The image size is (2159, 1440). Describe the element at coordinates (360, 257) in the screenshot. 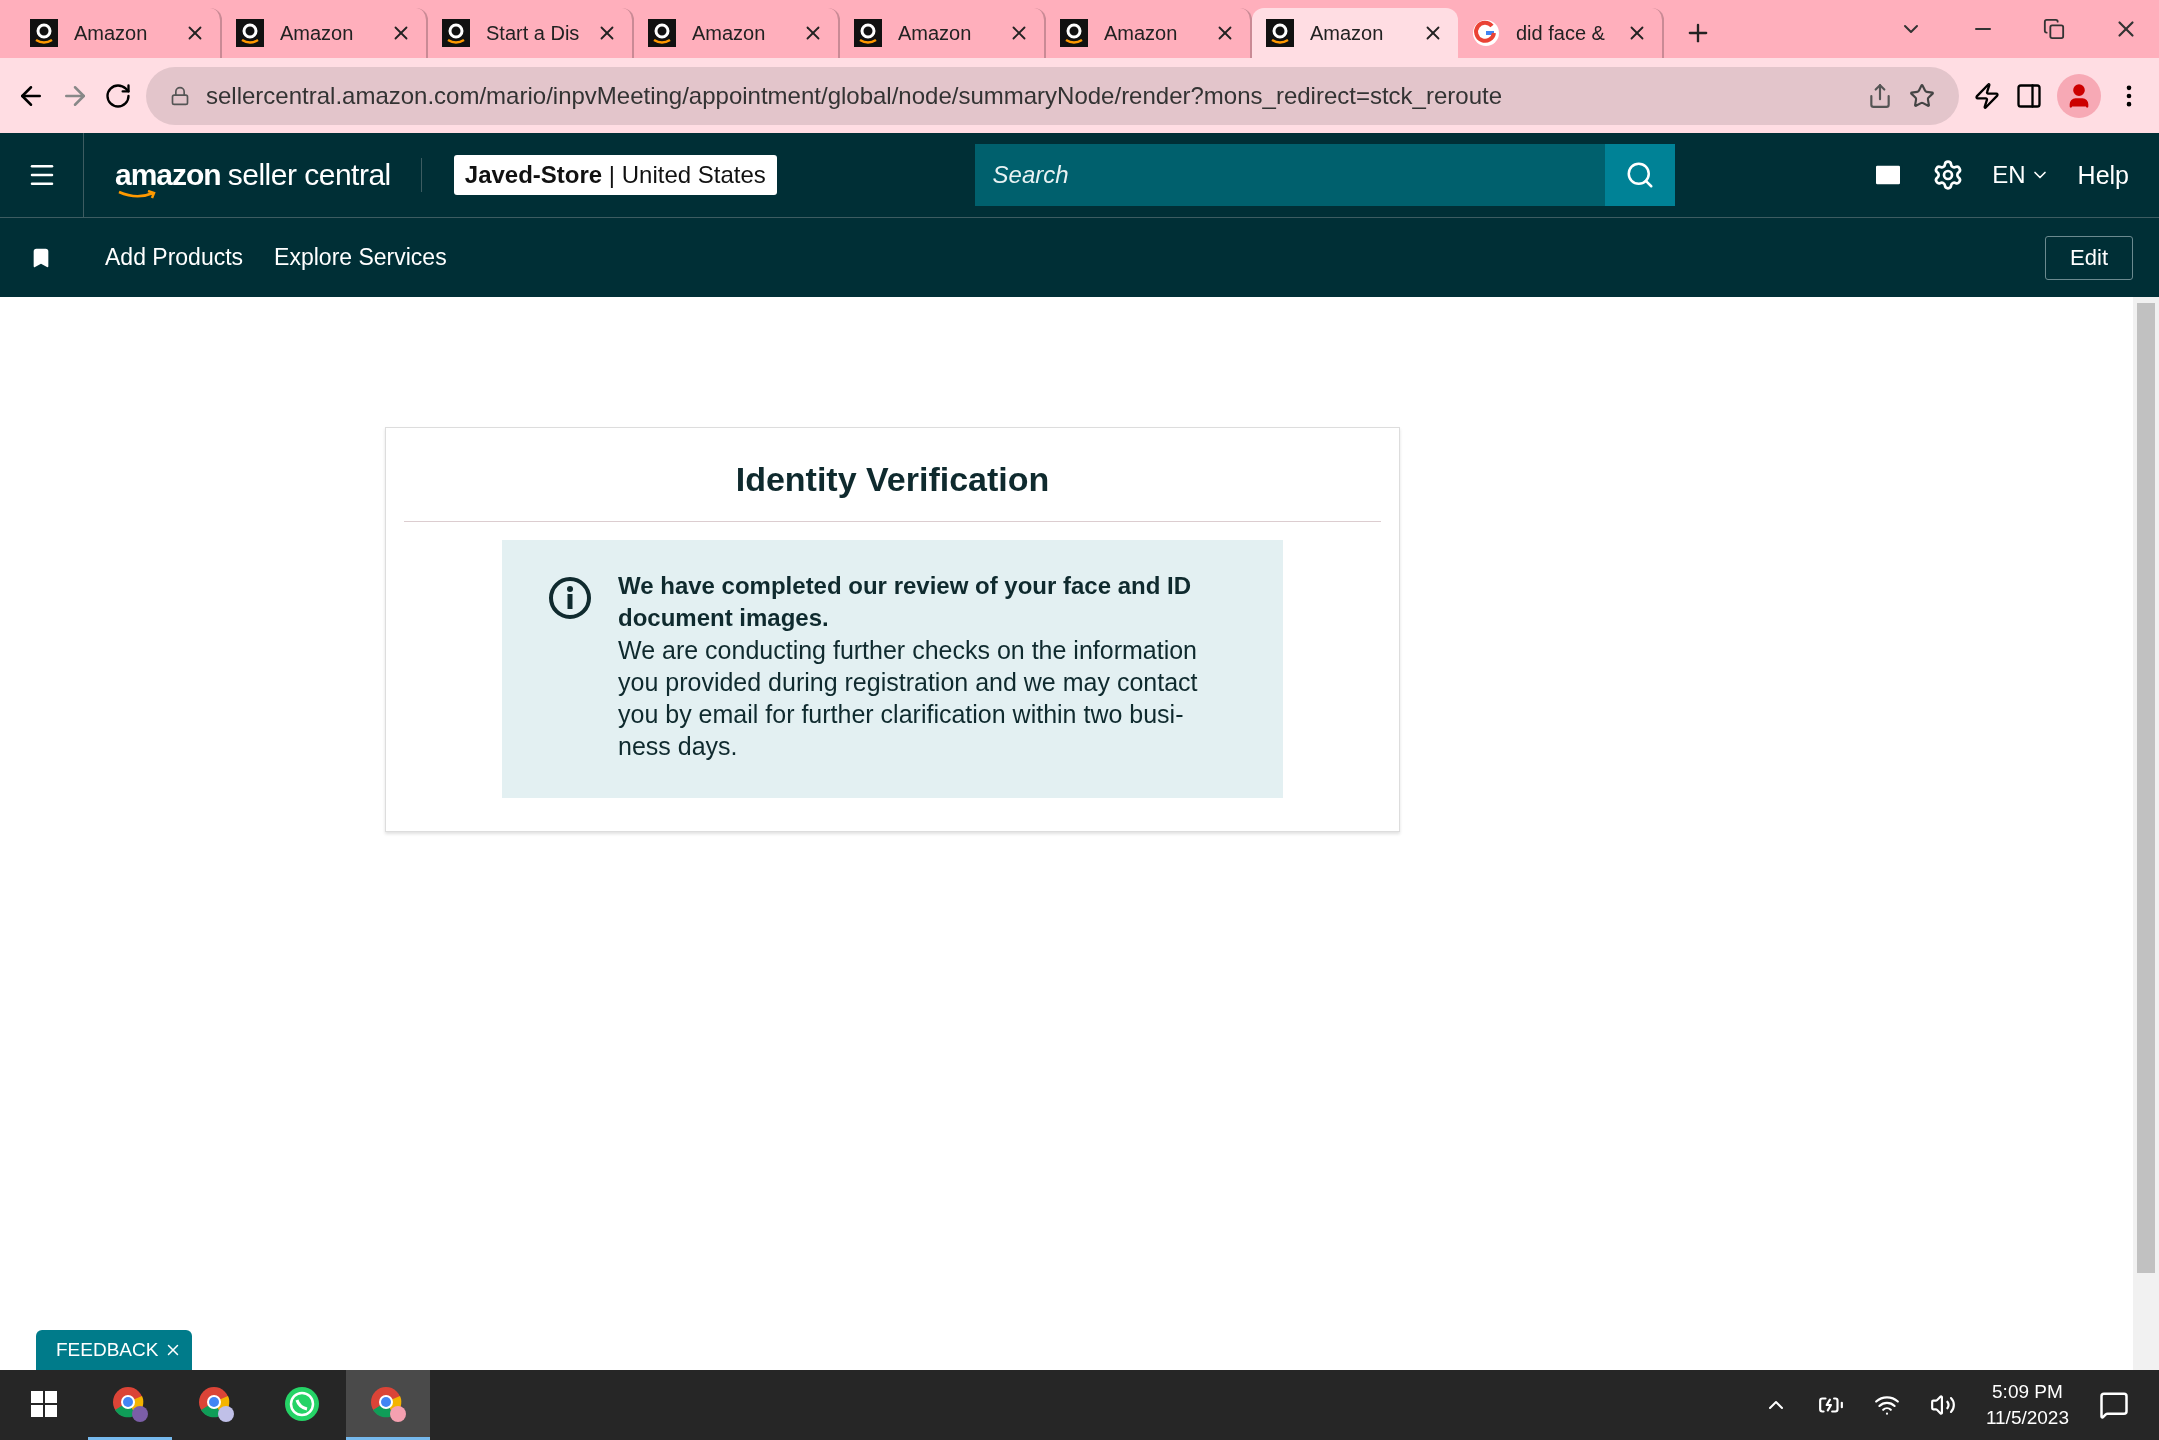

I see `nav-link: Explore Services` at that location.